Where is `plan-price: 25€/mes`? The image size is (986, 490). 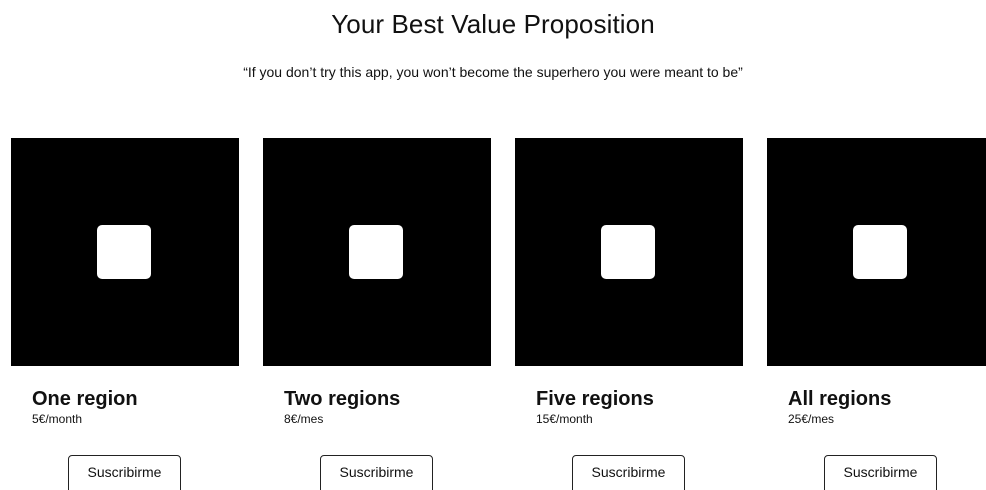 plan-price: 25€/mes is located at coordinates (811, 419).